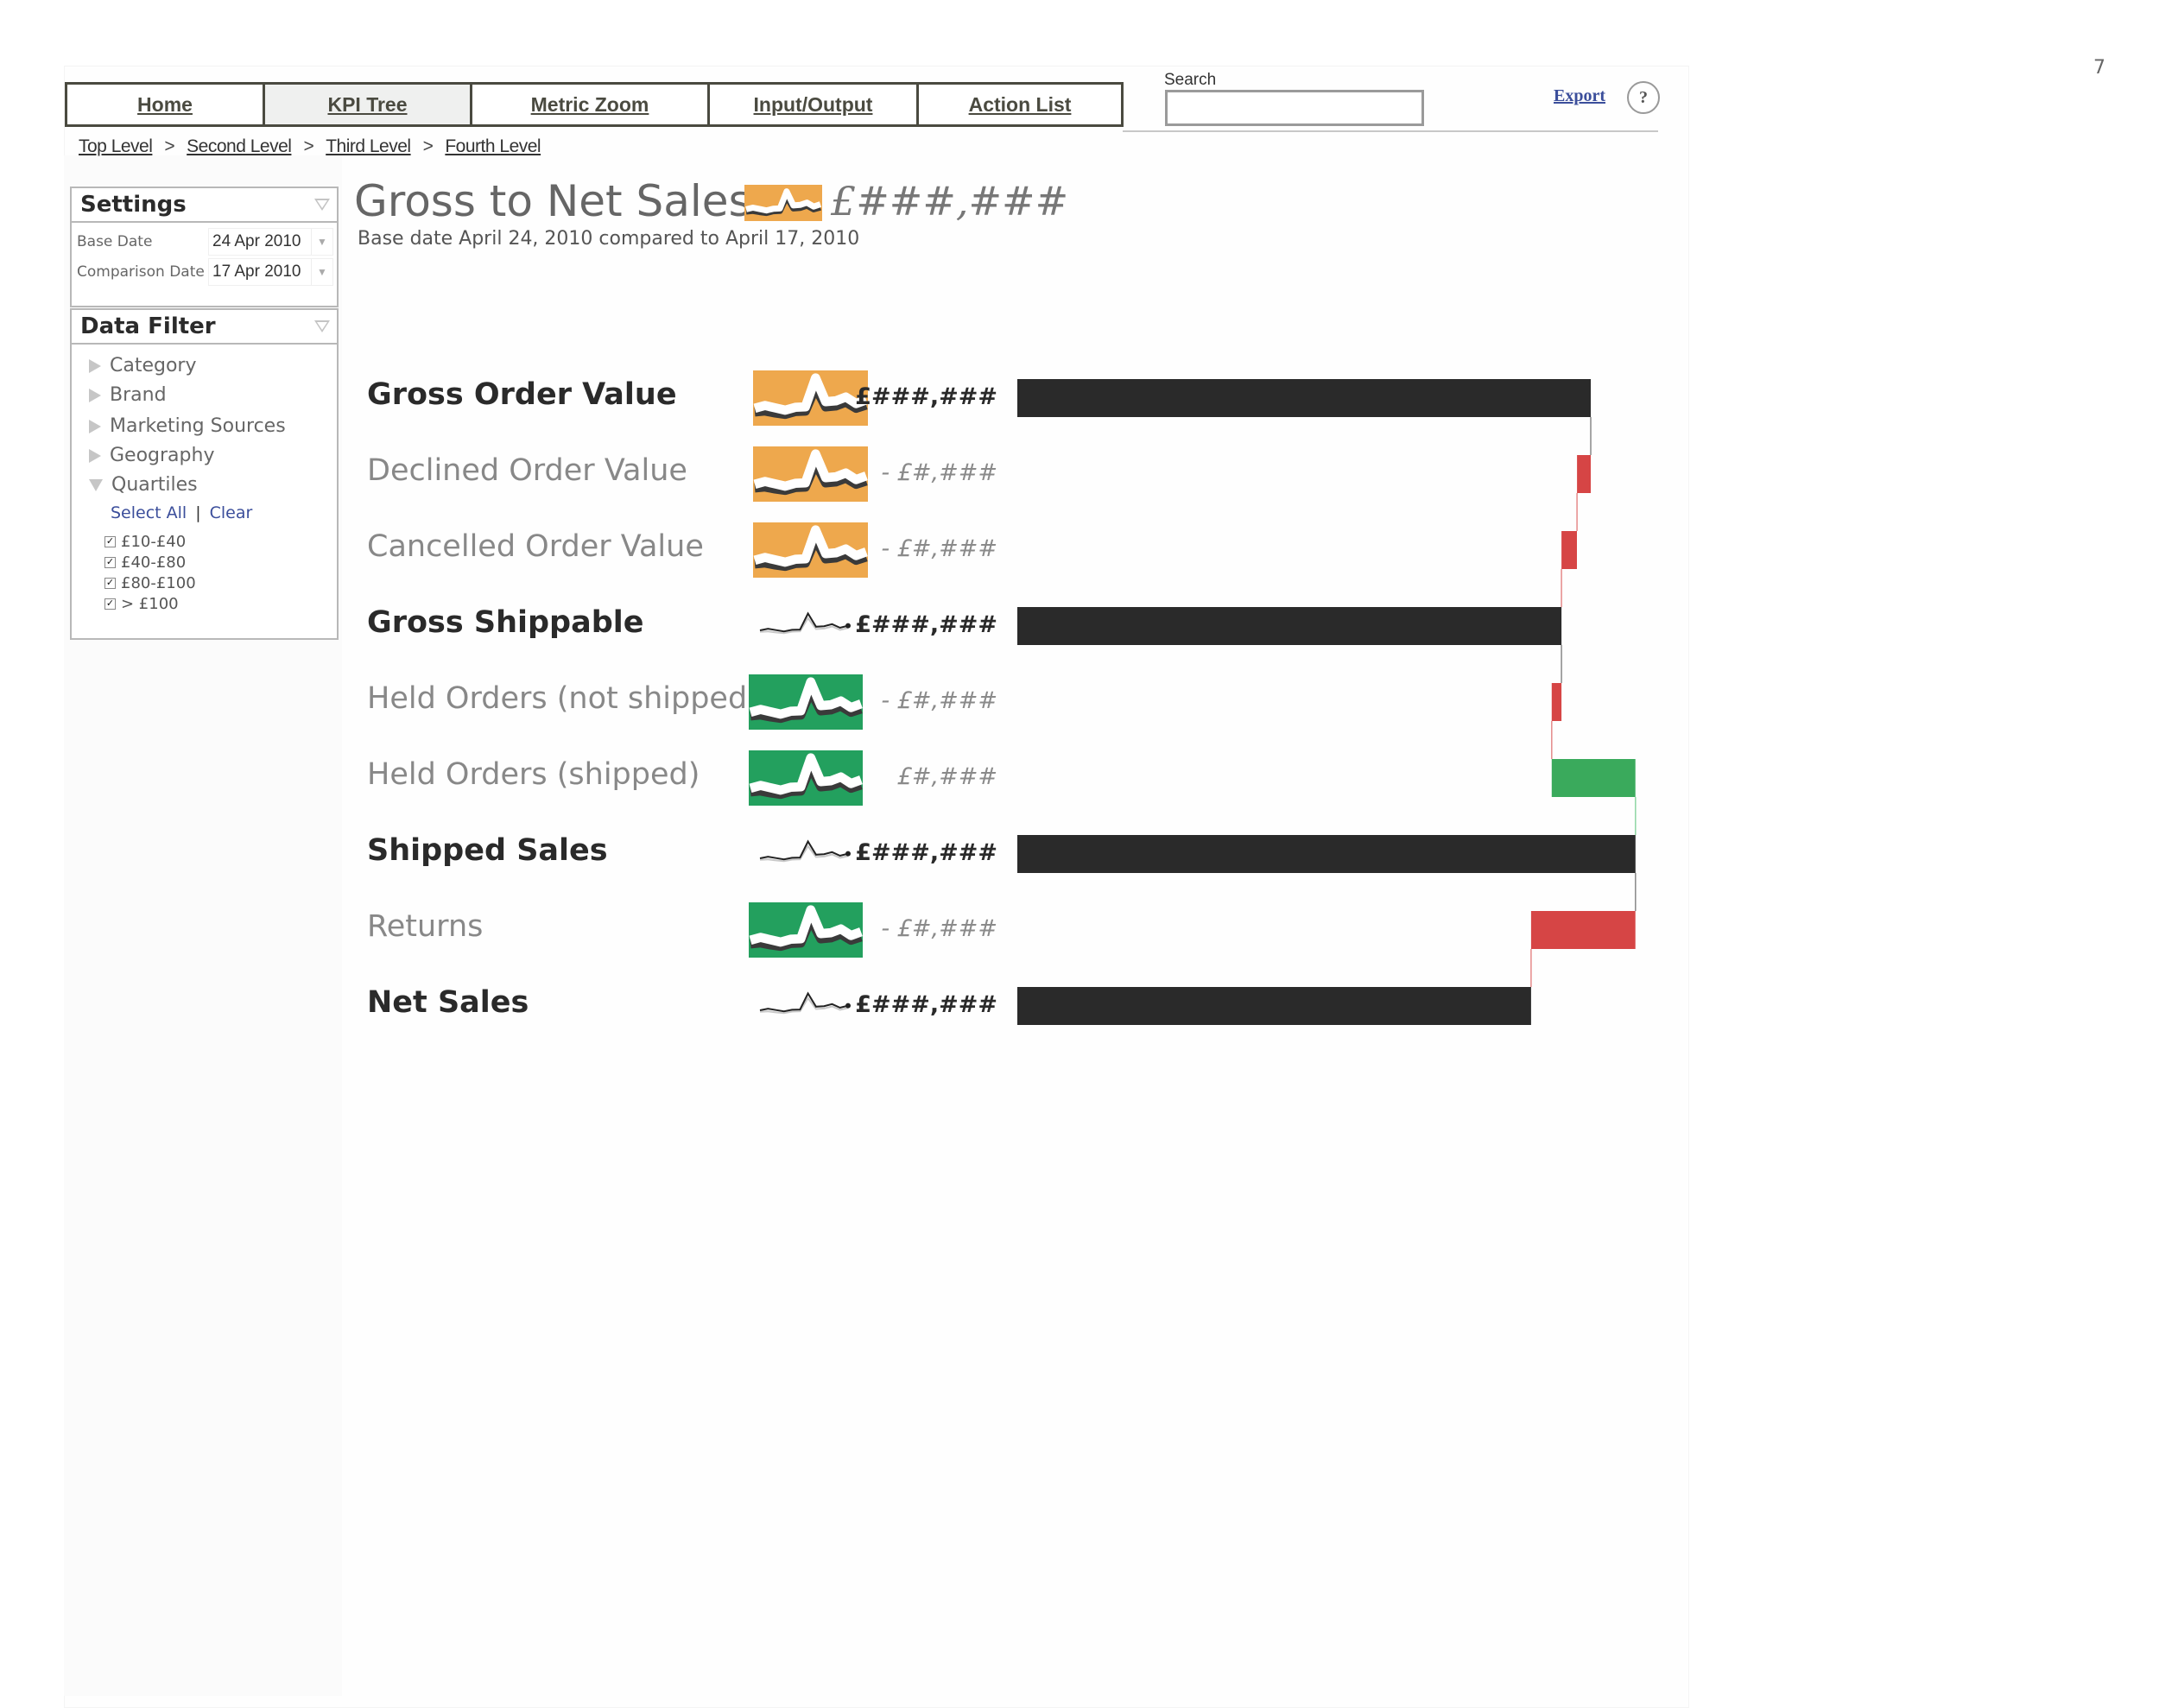 Image resolution: width=2159 pixels, height=1708 pixels. What do you see at coordinates (154, 485) in the screenshot?
I see `filter-label: Quartiles` at bounding box center [154, 485].